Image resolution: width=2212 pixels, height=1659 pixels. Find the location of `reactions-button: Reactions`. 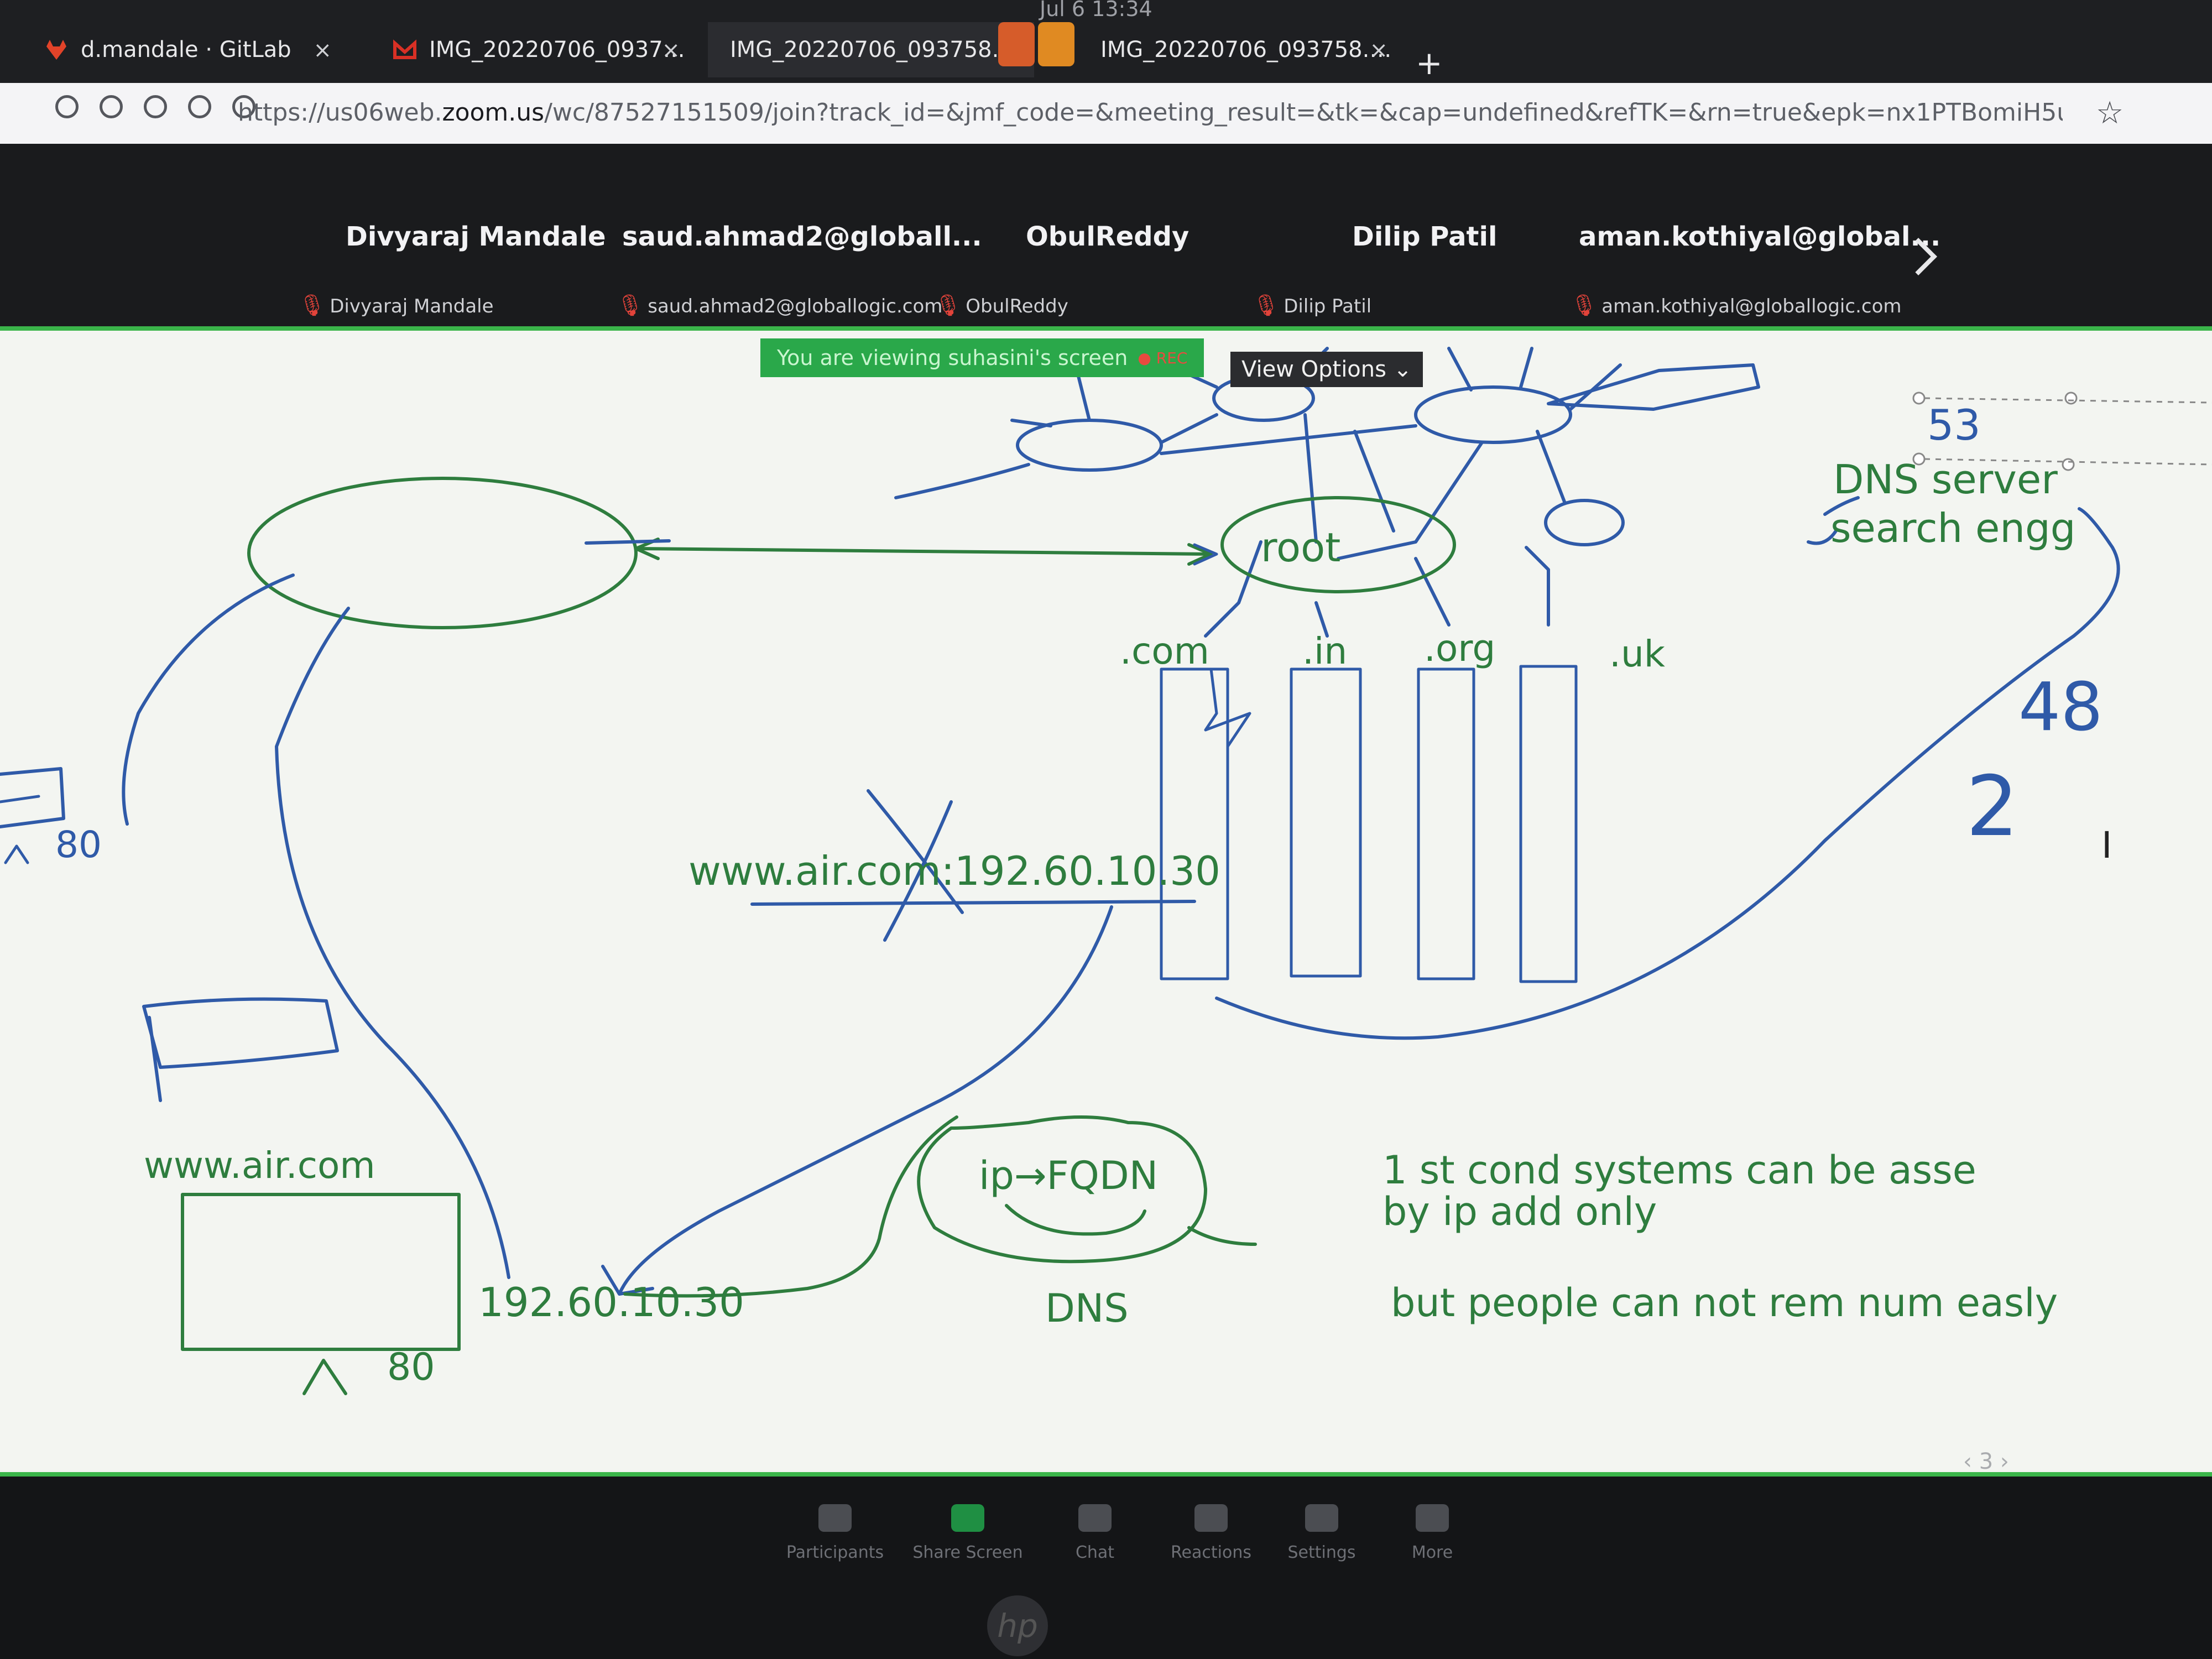

reactions-button: Reactions is located at coordinates (1211, 1533).